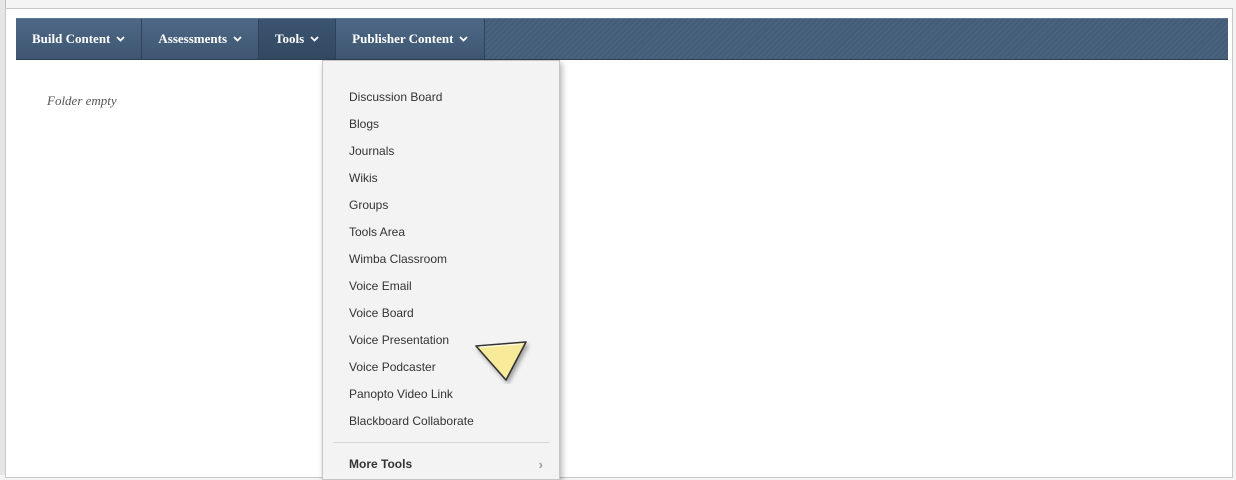 The image size is (1236, 480). I want to click on menu-item-blogs: Blogs, so click(441, 124).